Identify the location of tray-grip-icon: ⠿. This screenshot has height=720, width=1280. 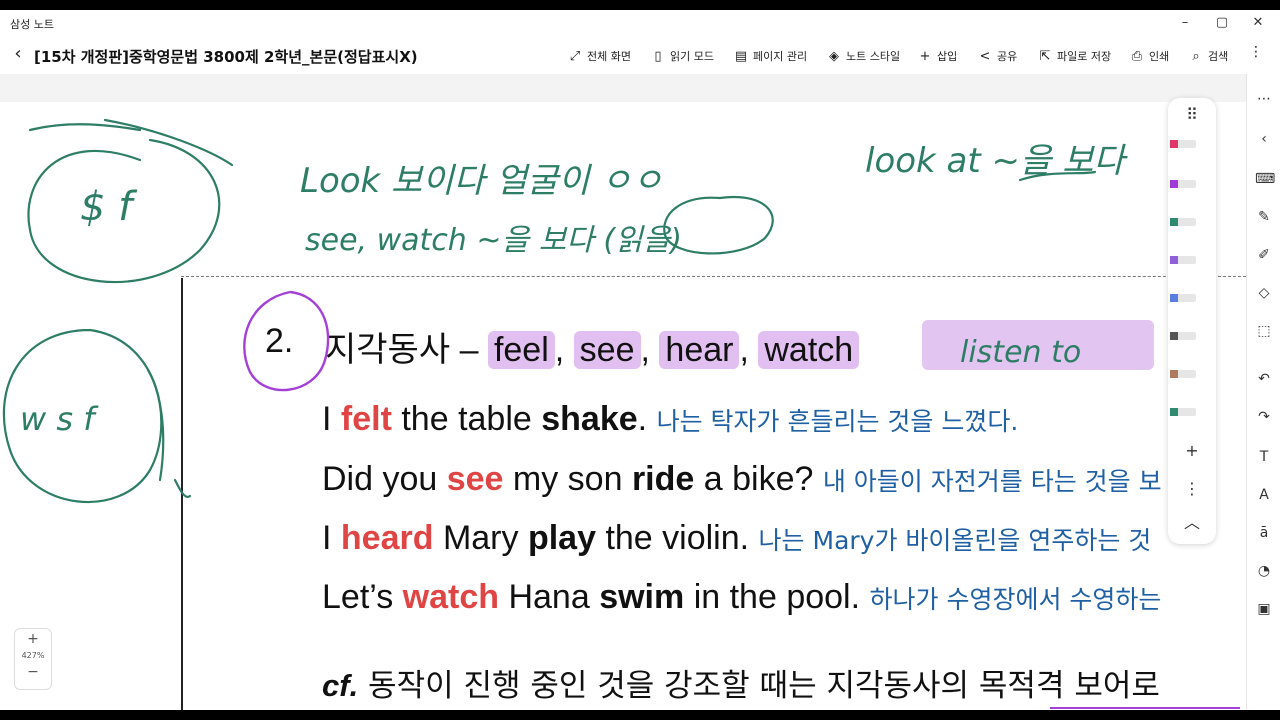
(1192, 115).